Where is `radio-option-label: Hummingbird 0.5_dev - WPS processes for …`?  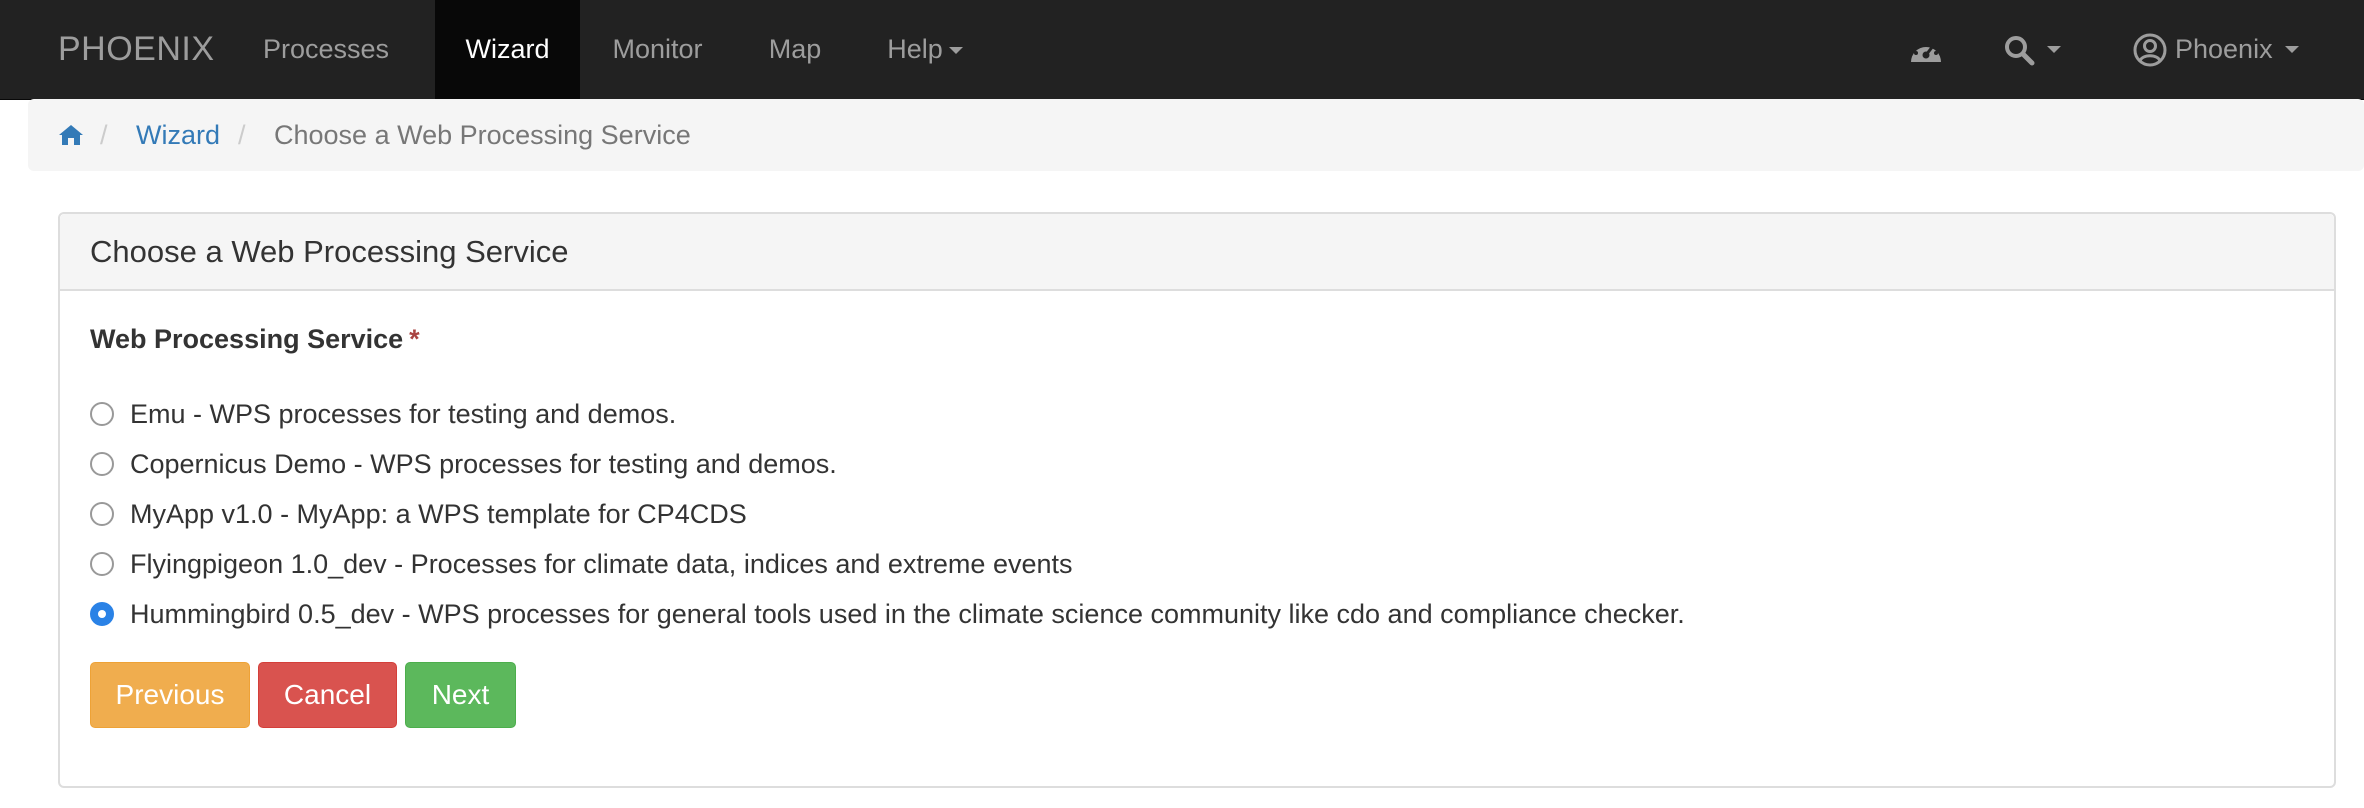
radio-option-label: Hummingbird 0.5_dev - WPS processes for … is located at coordinates (907, 613).